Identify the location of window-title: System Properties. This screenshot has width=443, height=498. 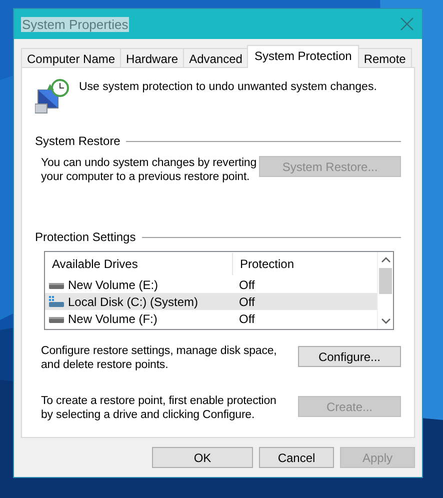
(75, 24).